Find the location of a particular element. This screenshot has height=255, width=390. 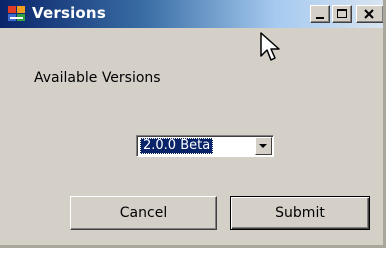

cancel-button-label: Cancel is located at coordinates (143, 213).